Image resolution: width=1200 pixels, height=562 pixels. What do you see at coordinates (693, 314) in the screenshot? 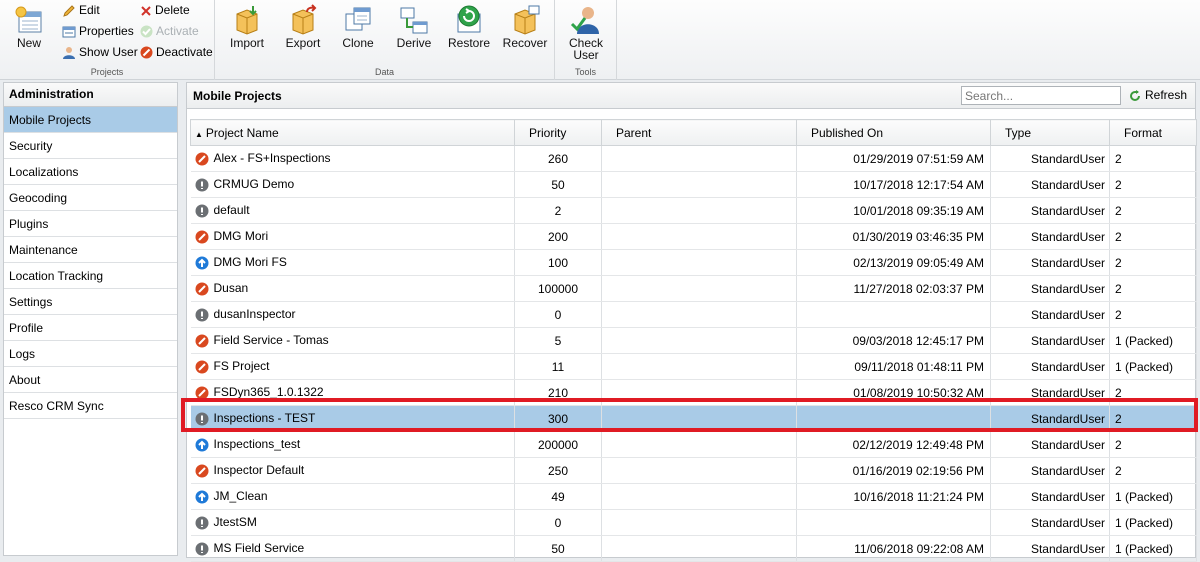
I see `table-row: dusanInspector 0 StandardUser 2` at bounding box center [693, 314].